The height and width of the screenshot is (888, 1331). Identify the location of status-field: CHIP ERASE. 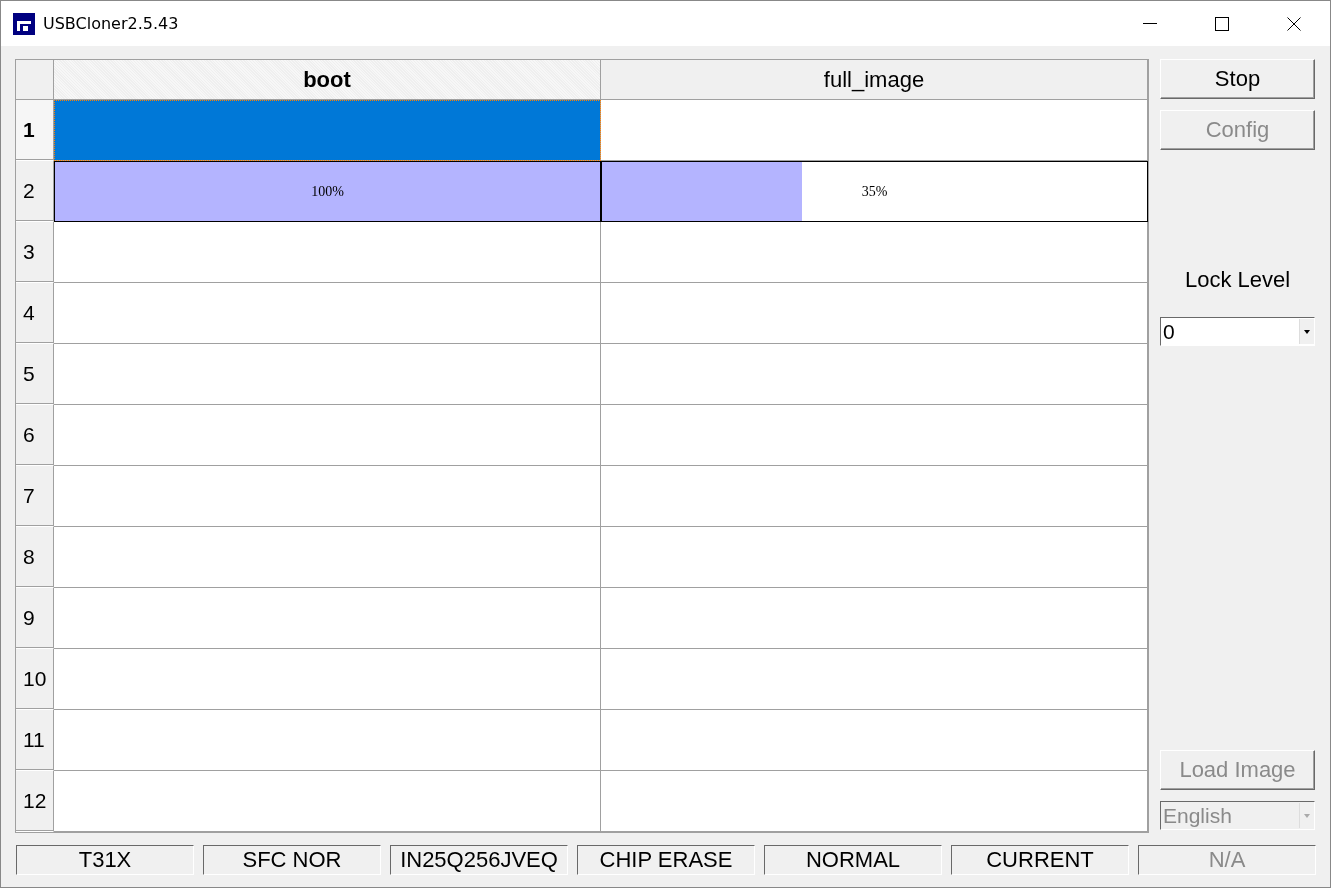
(666, 860).